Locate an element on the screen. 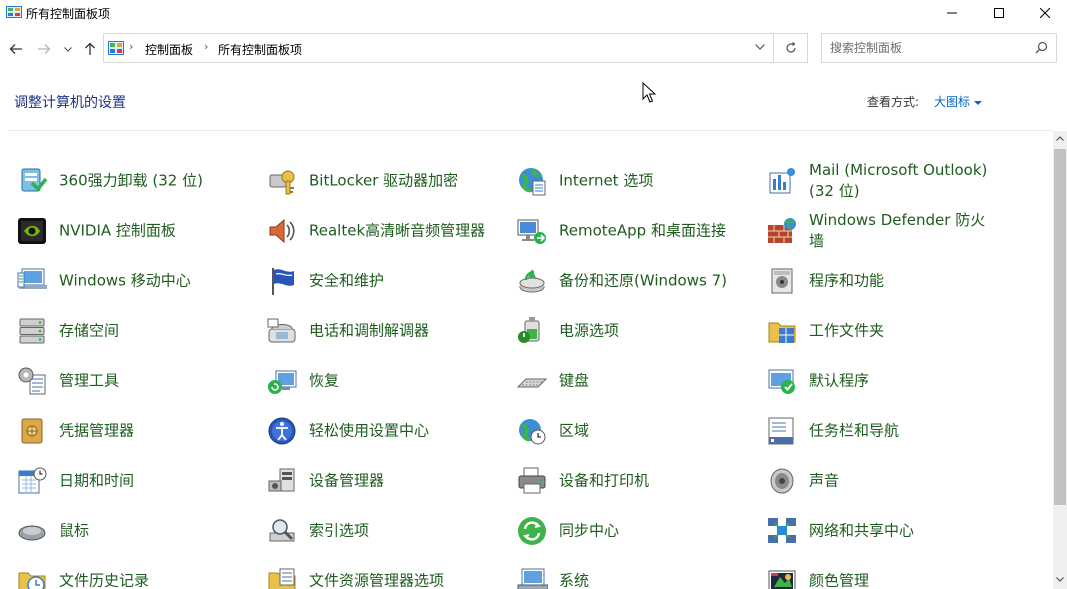 Image resolution: width=1067 pixels, height=589 pixels. control-panel-item: 电话和调制解调器 is located at coordinates (375, 331).